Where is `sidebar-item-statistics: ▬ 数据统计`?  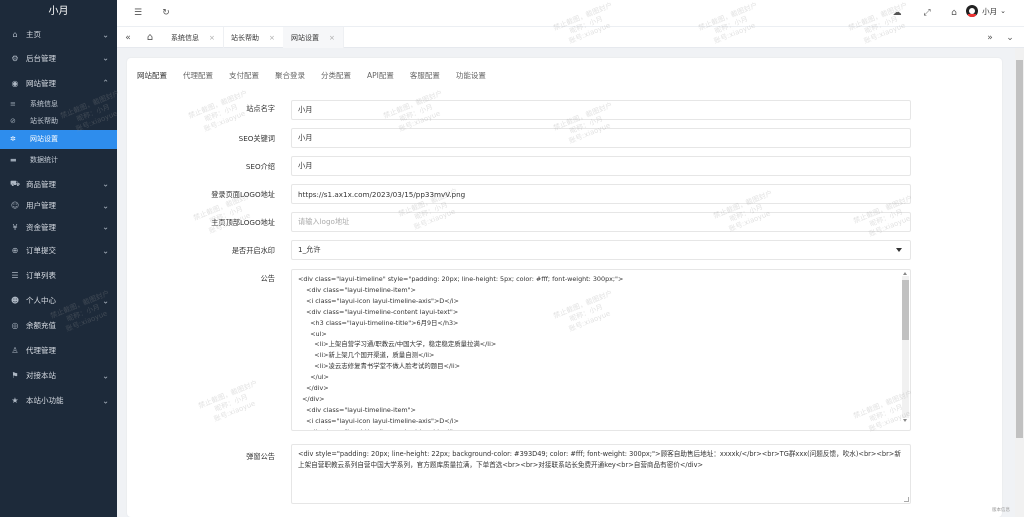
sidebar-item-statistics: ▬ 数据统计 is located at coordinates (58, 160).